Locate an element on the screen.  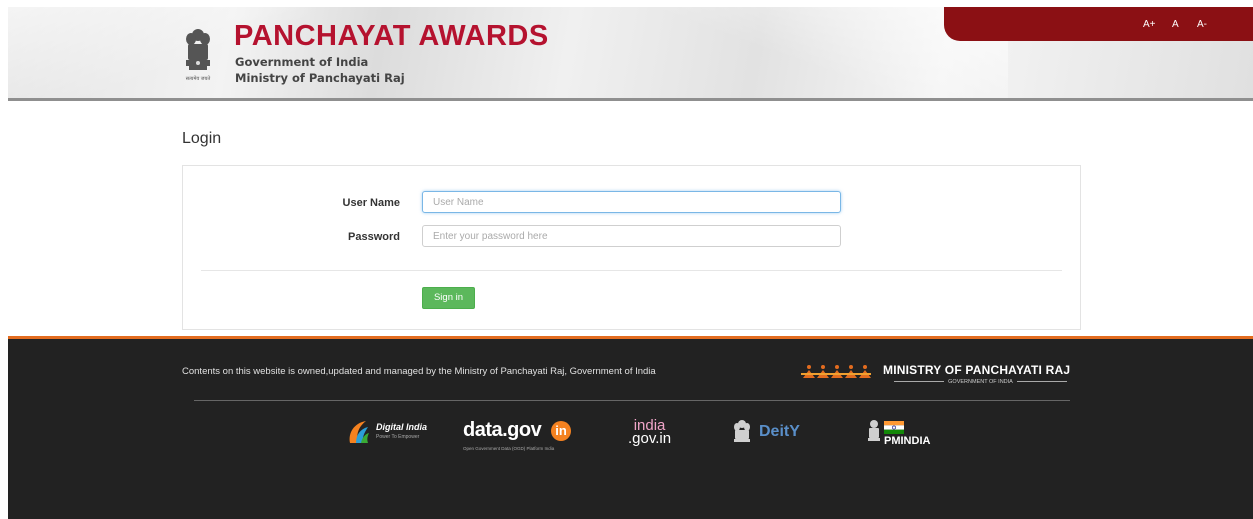
form-divider is located at coordinates (631, 270).